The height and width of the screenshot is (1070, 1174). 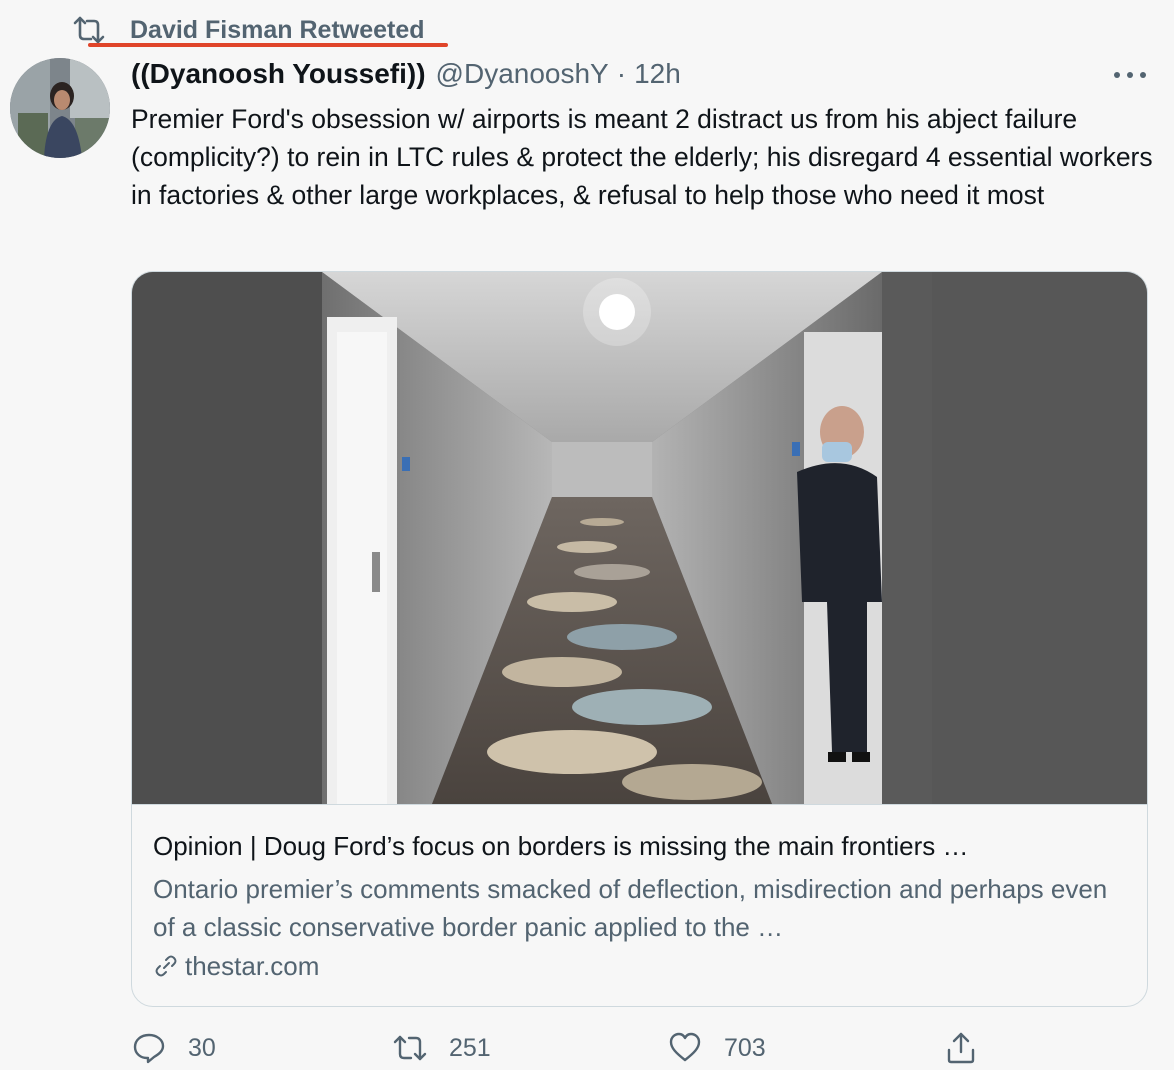 What do you see at coordinates (268, 45) in the screenshot?
I see `annotation-underline` at bounding box center [268, 45].